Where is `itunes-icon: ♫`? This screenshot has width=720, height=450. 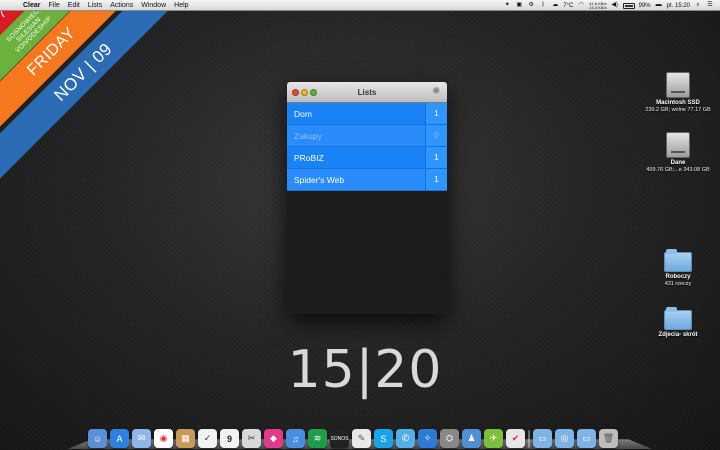 itunes-icon: ♫ is located at coordinates (295, 438).